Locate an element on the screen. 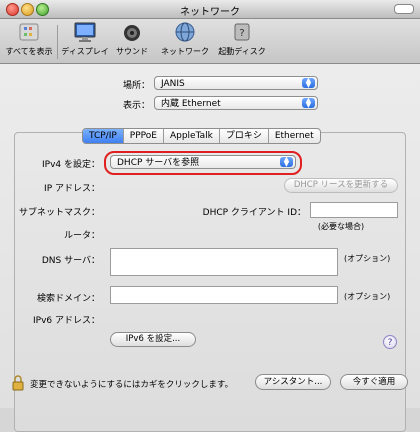 This screenshot has height=432, width=420. help-icon: ? is located at coordinates (390, 342).